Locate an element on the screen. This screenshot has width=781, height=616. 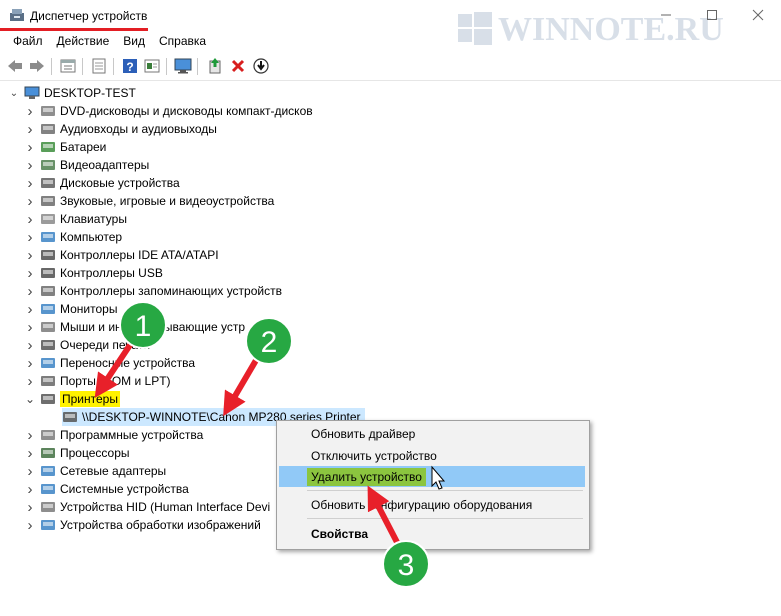
tree-category-item: › Порты (COM и LPT) is located at coordinates (97, 381).